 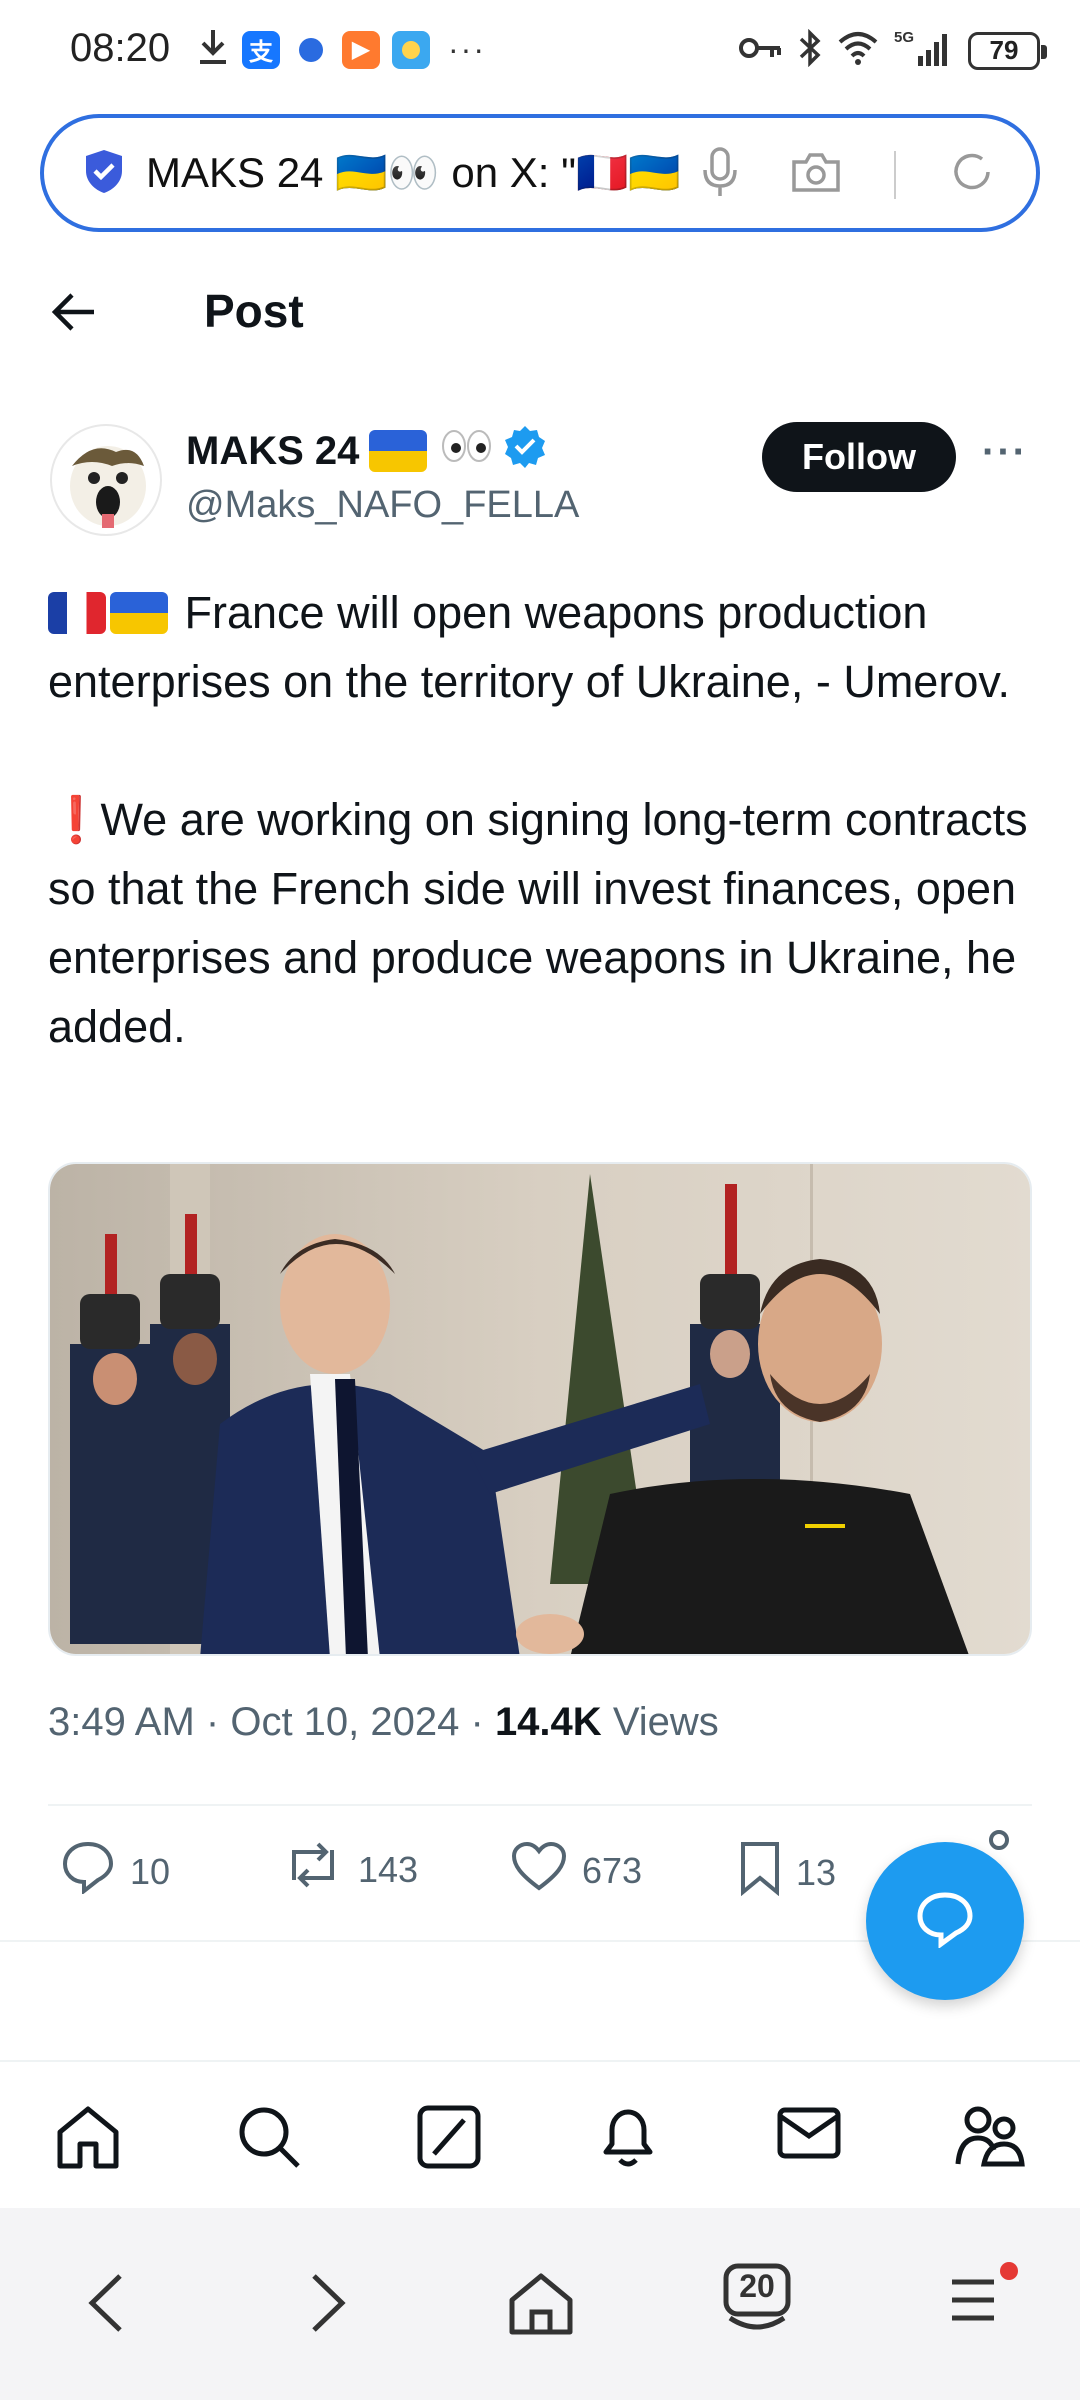 I want to click on like-button: 673, so click(x=576, y=1870).